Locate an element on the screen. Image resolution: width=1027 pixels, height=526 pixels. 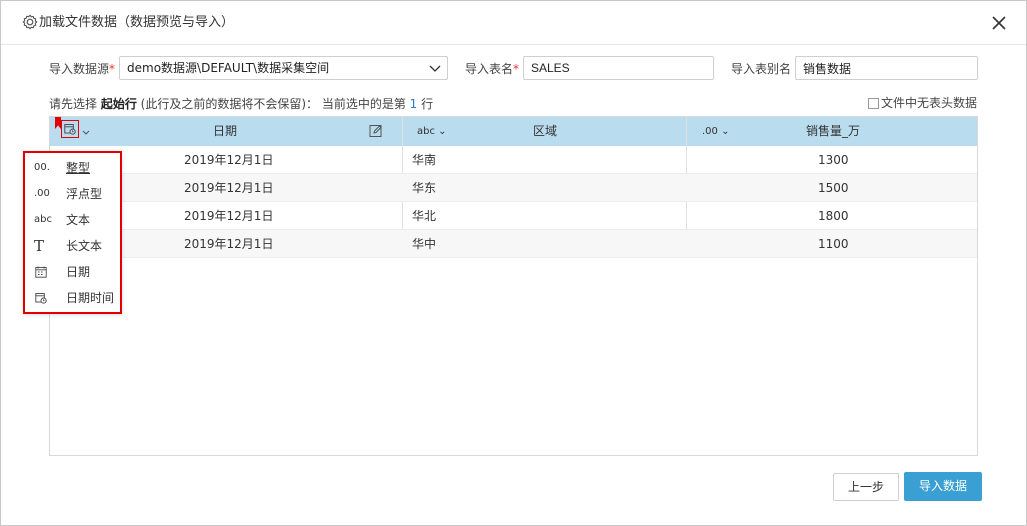
start-row-keyword: 起始行 is located at coordinates (118, 104).